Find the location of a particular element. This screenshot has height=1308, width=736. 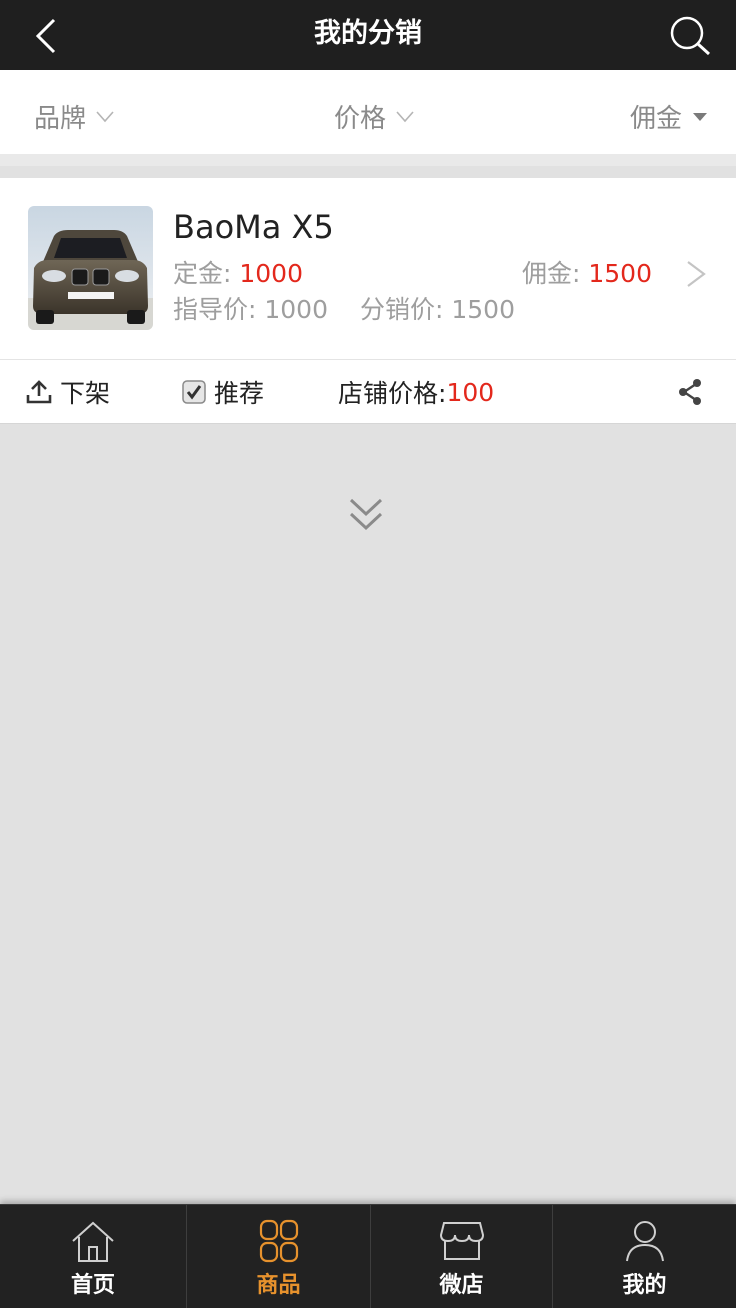

product-name: BaoMa X5 is located at coordinates (253, 227).